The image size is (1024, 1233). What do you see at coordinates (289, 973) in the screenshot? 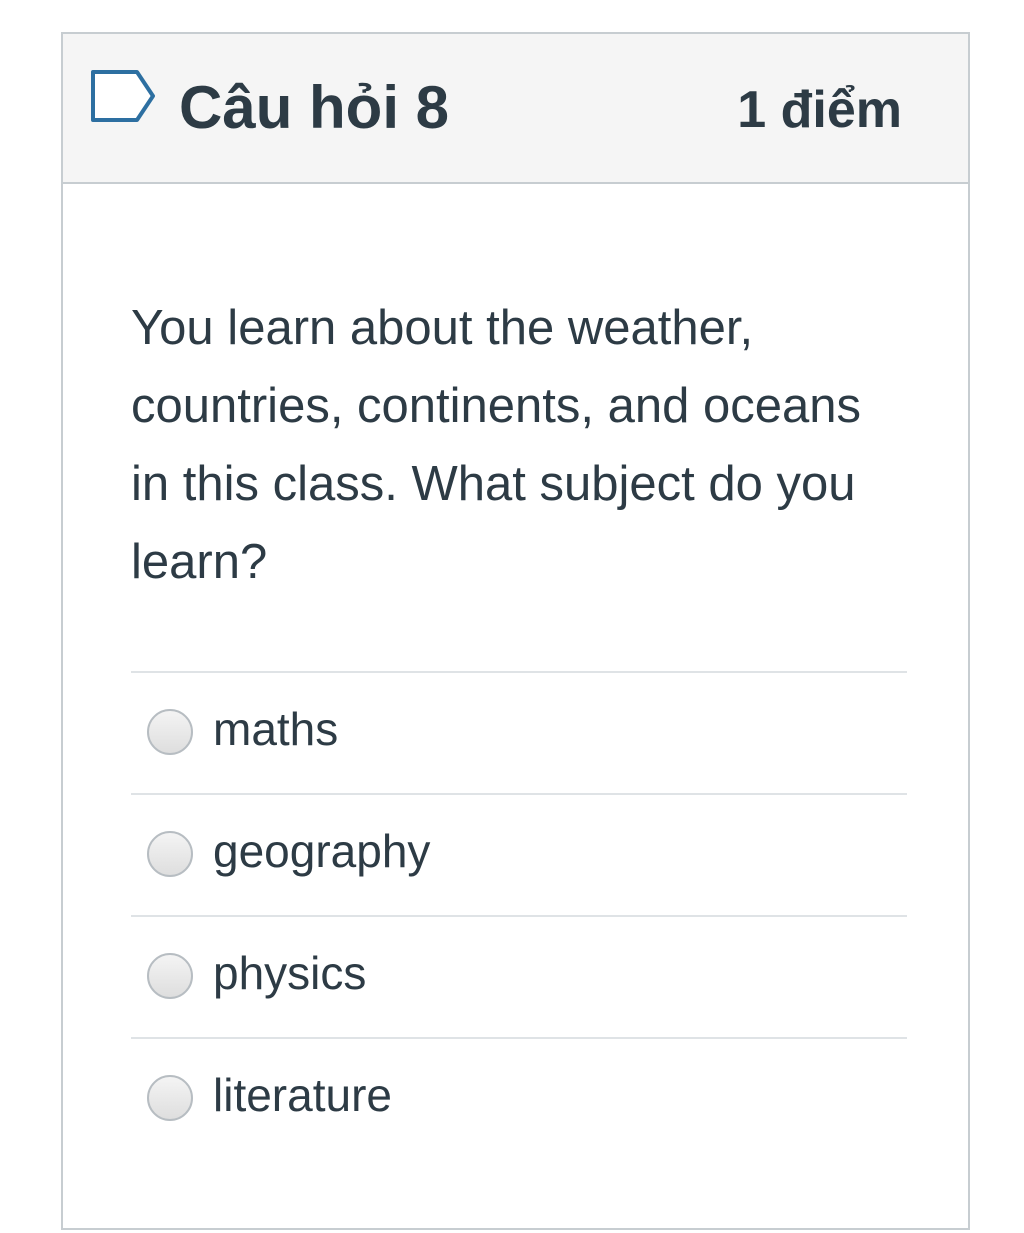
I see `answer-label: physics` at bounding box center [289, 973].